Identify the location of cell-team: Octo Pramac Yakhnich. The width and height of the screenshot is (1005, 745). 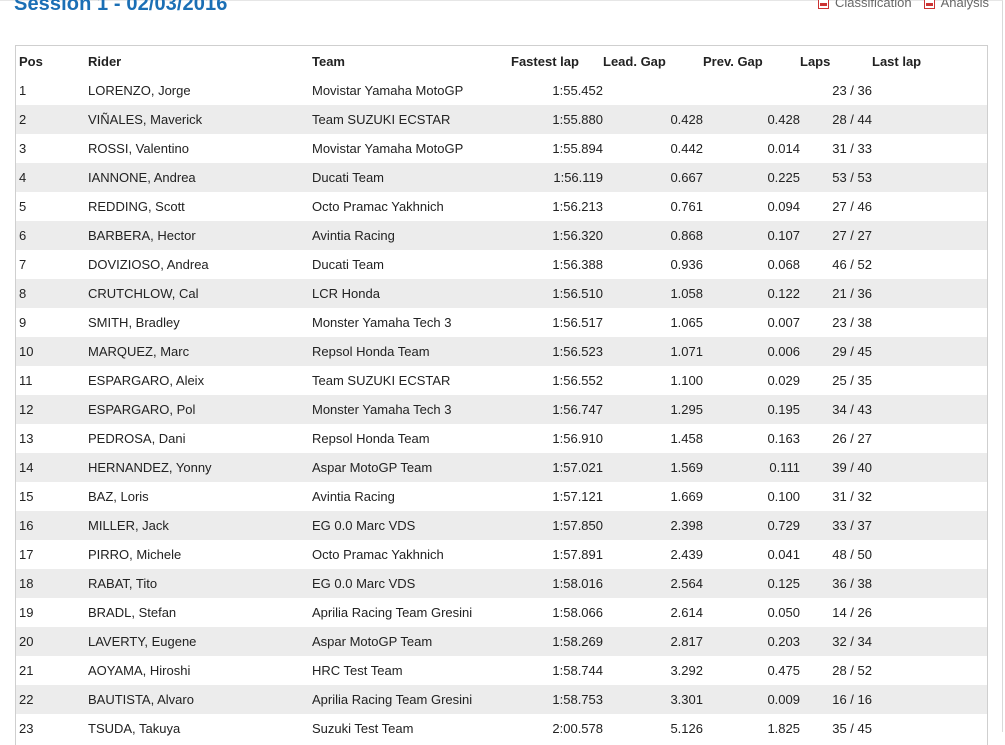
(378, 554).